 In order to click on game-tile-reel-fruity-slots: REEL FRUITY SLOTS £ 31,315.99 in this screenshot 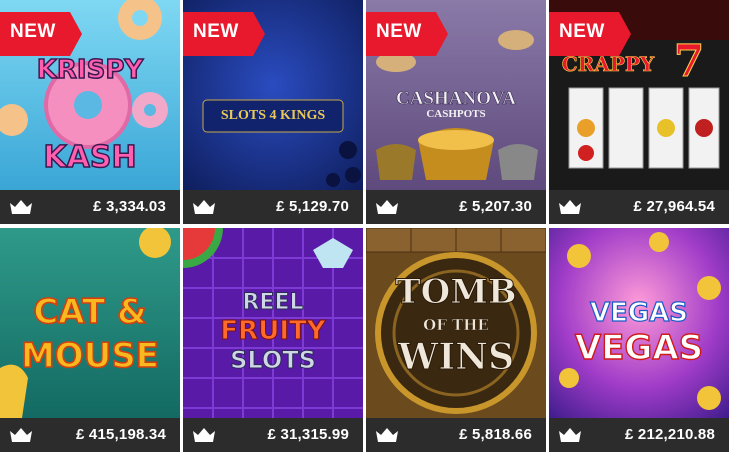, I will do `click(273, 340)`.